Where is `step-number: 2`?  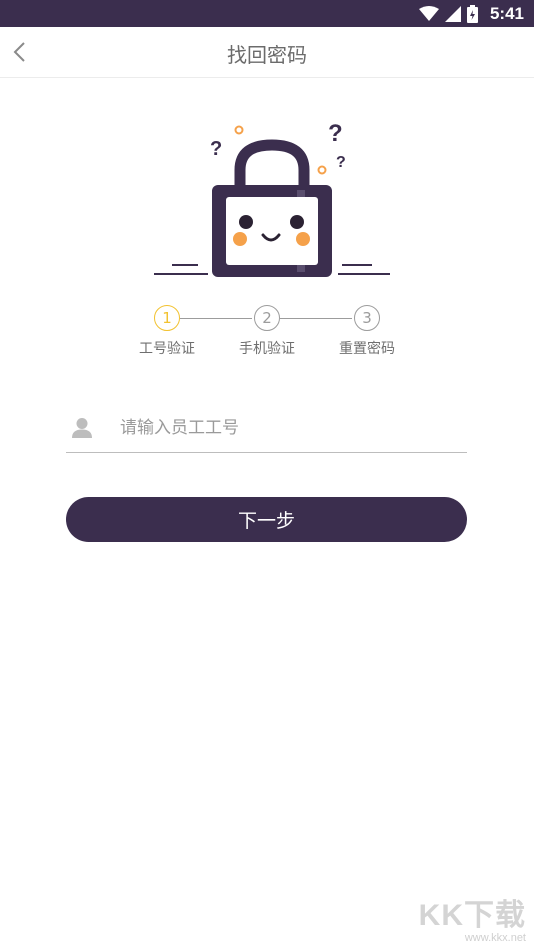
step-number: 2 is located at coordinates (267, 318).